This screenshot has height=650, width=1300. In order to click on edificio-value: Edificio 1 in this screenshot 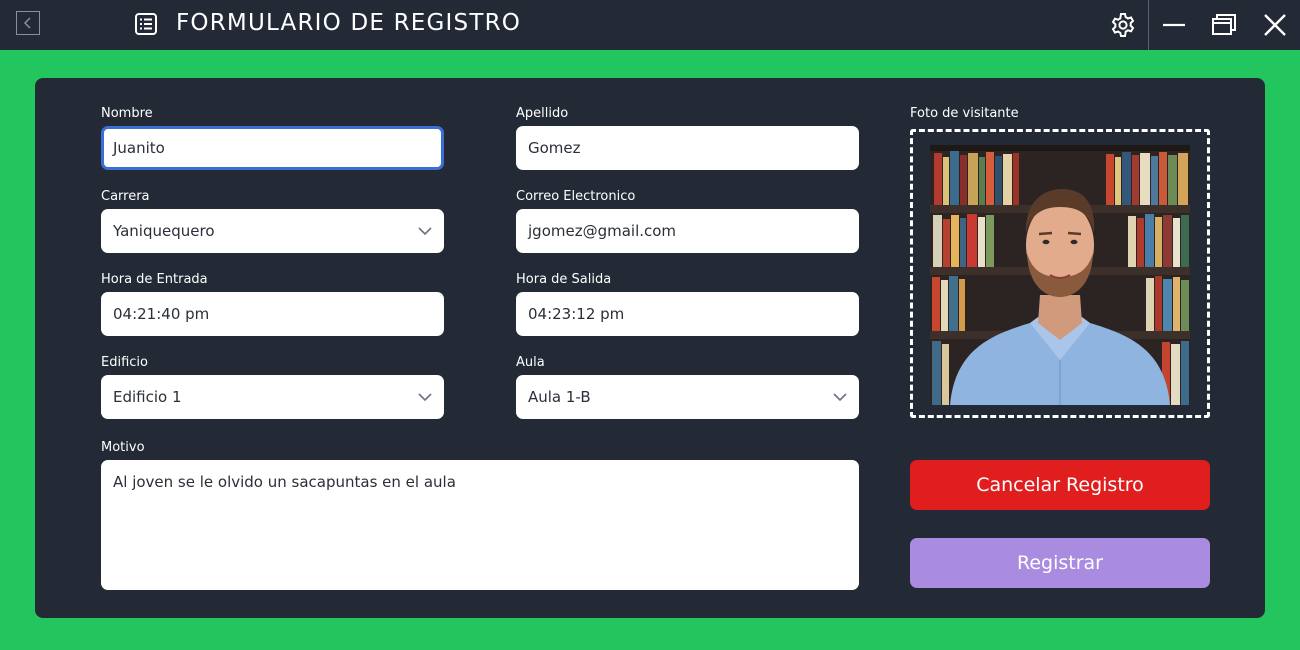, I will do `click(147, 397)`.